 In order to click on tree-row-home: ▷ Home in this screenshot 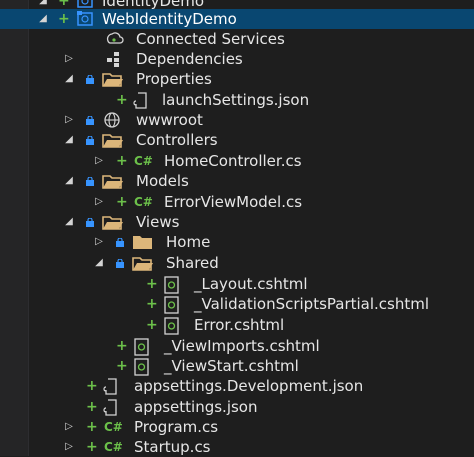, I will do `click(237, 242)`.